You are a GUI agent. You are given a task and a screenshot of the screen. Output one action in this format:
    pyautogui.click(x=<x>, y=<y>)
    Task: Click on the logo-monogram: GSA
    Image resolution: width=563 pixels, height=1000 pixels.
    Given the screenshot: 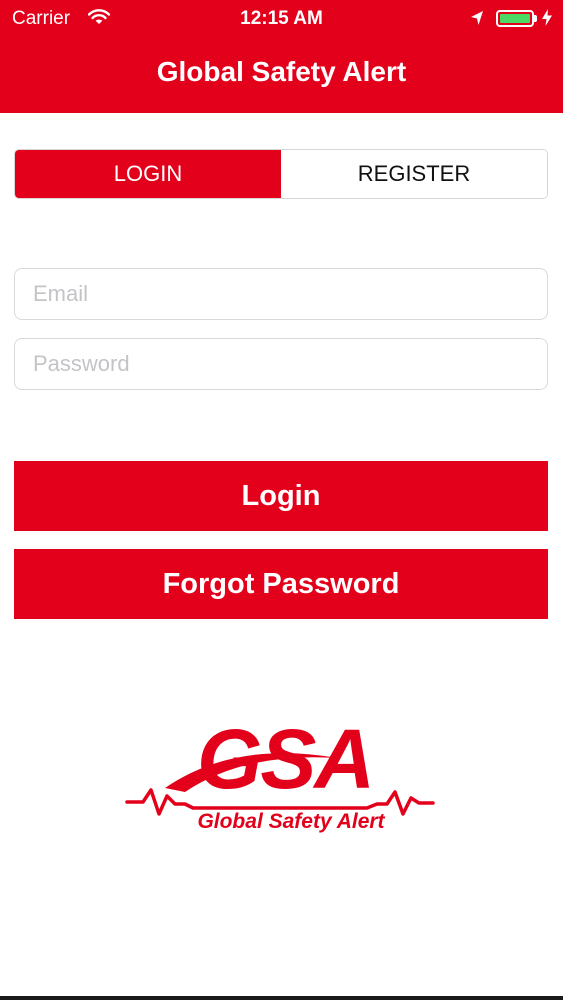 What is the action you would take?
    pyautogui.click(x=285, y=759)
    